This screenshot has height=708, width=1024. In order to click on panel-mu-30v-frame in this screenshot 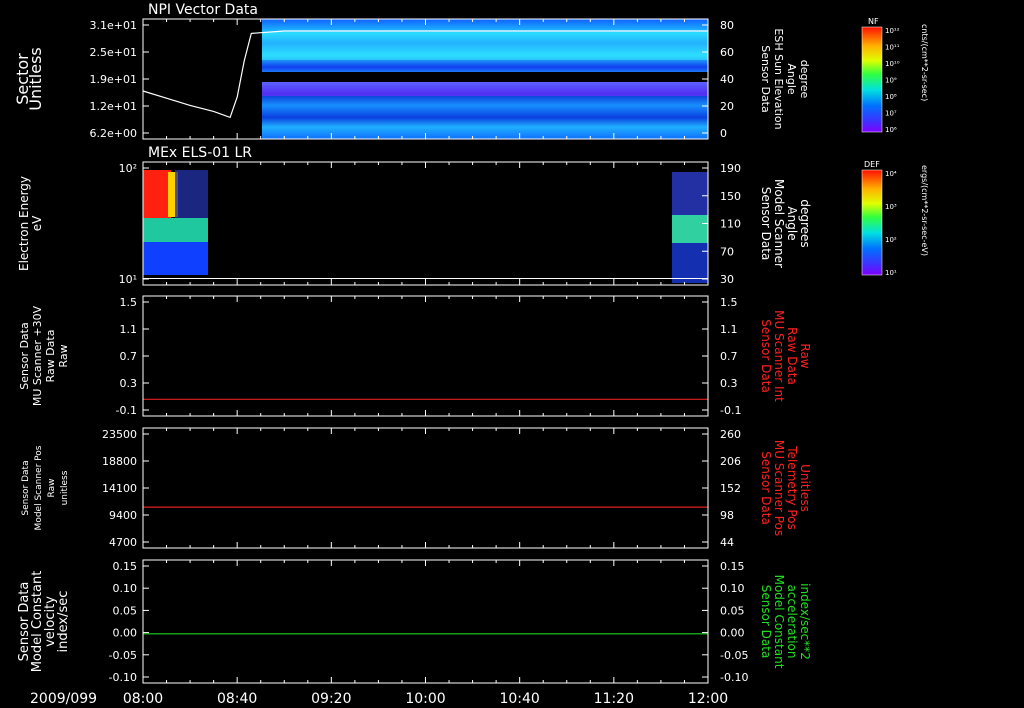, I will do `click(425, 356)`.